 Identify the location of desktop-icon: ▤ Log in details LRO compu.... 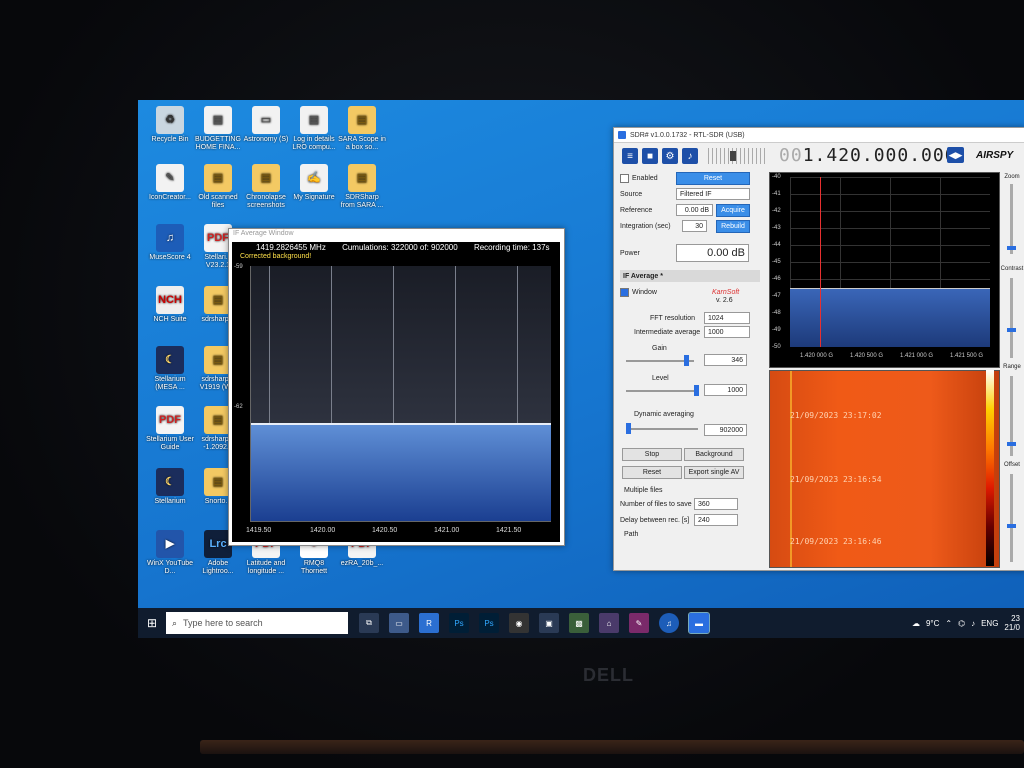
(314, 129).